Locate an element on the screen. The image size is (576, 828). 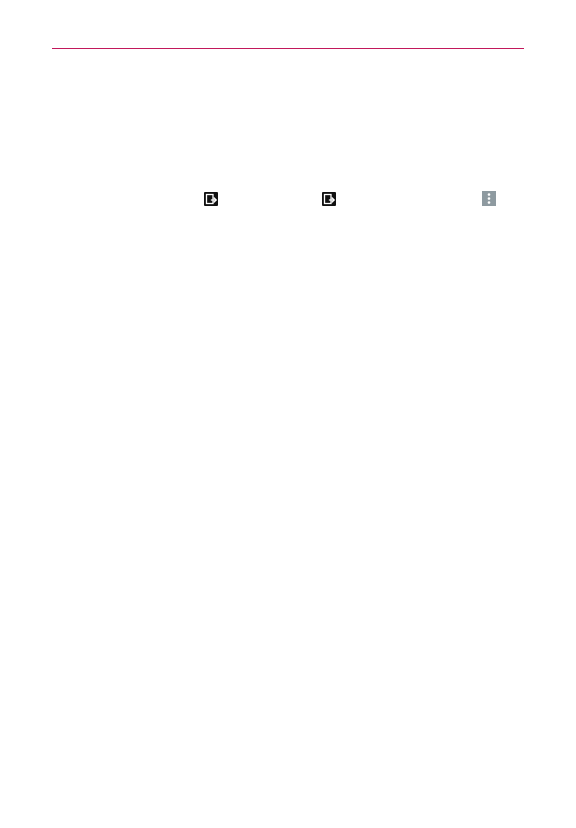
overflow-menu-icon-dot-bottom is located at coordinates (489, 202).